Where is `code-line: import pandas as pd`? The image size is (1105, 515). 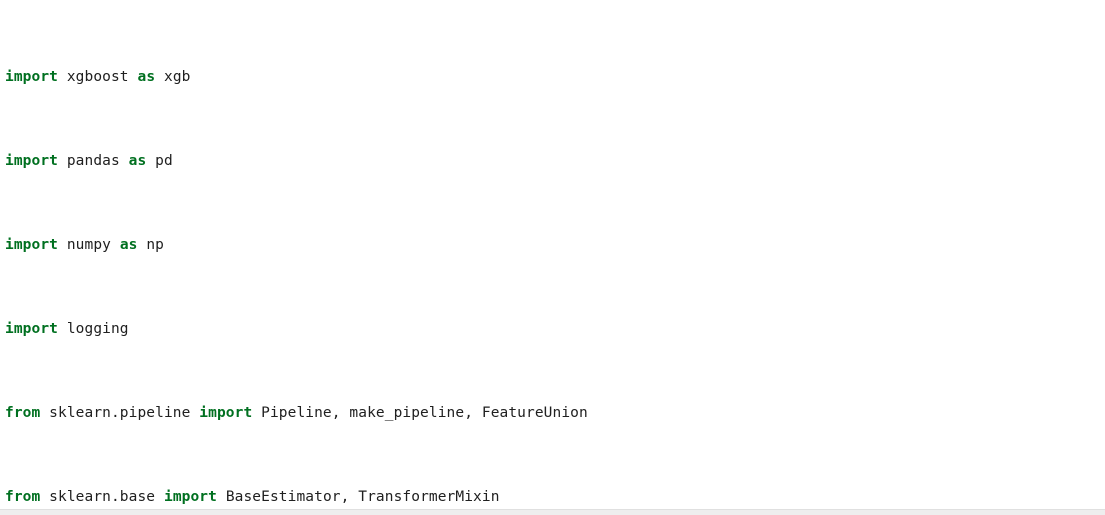
code-line: import pandas as pd is located at coordinates (301, 161).